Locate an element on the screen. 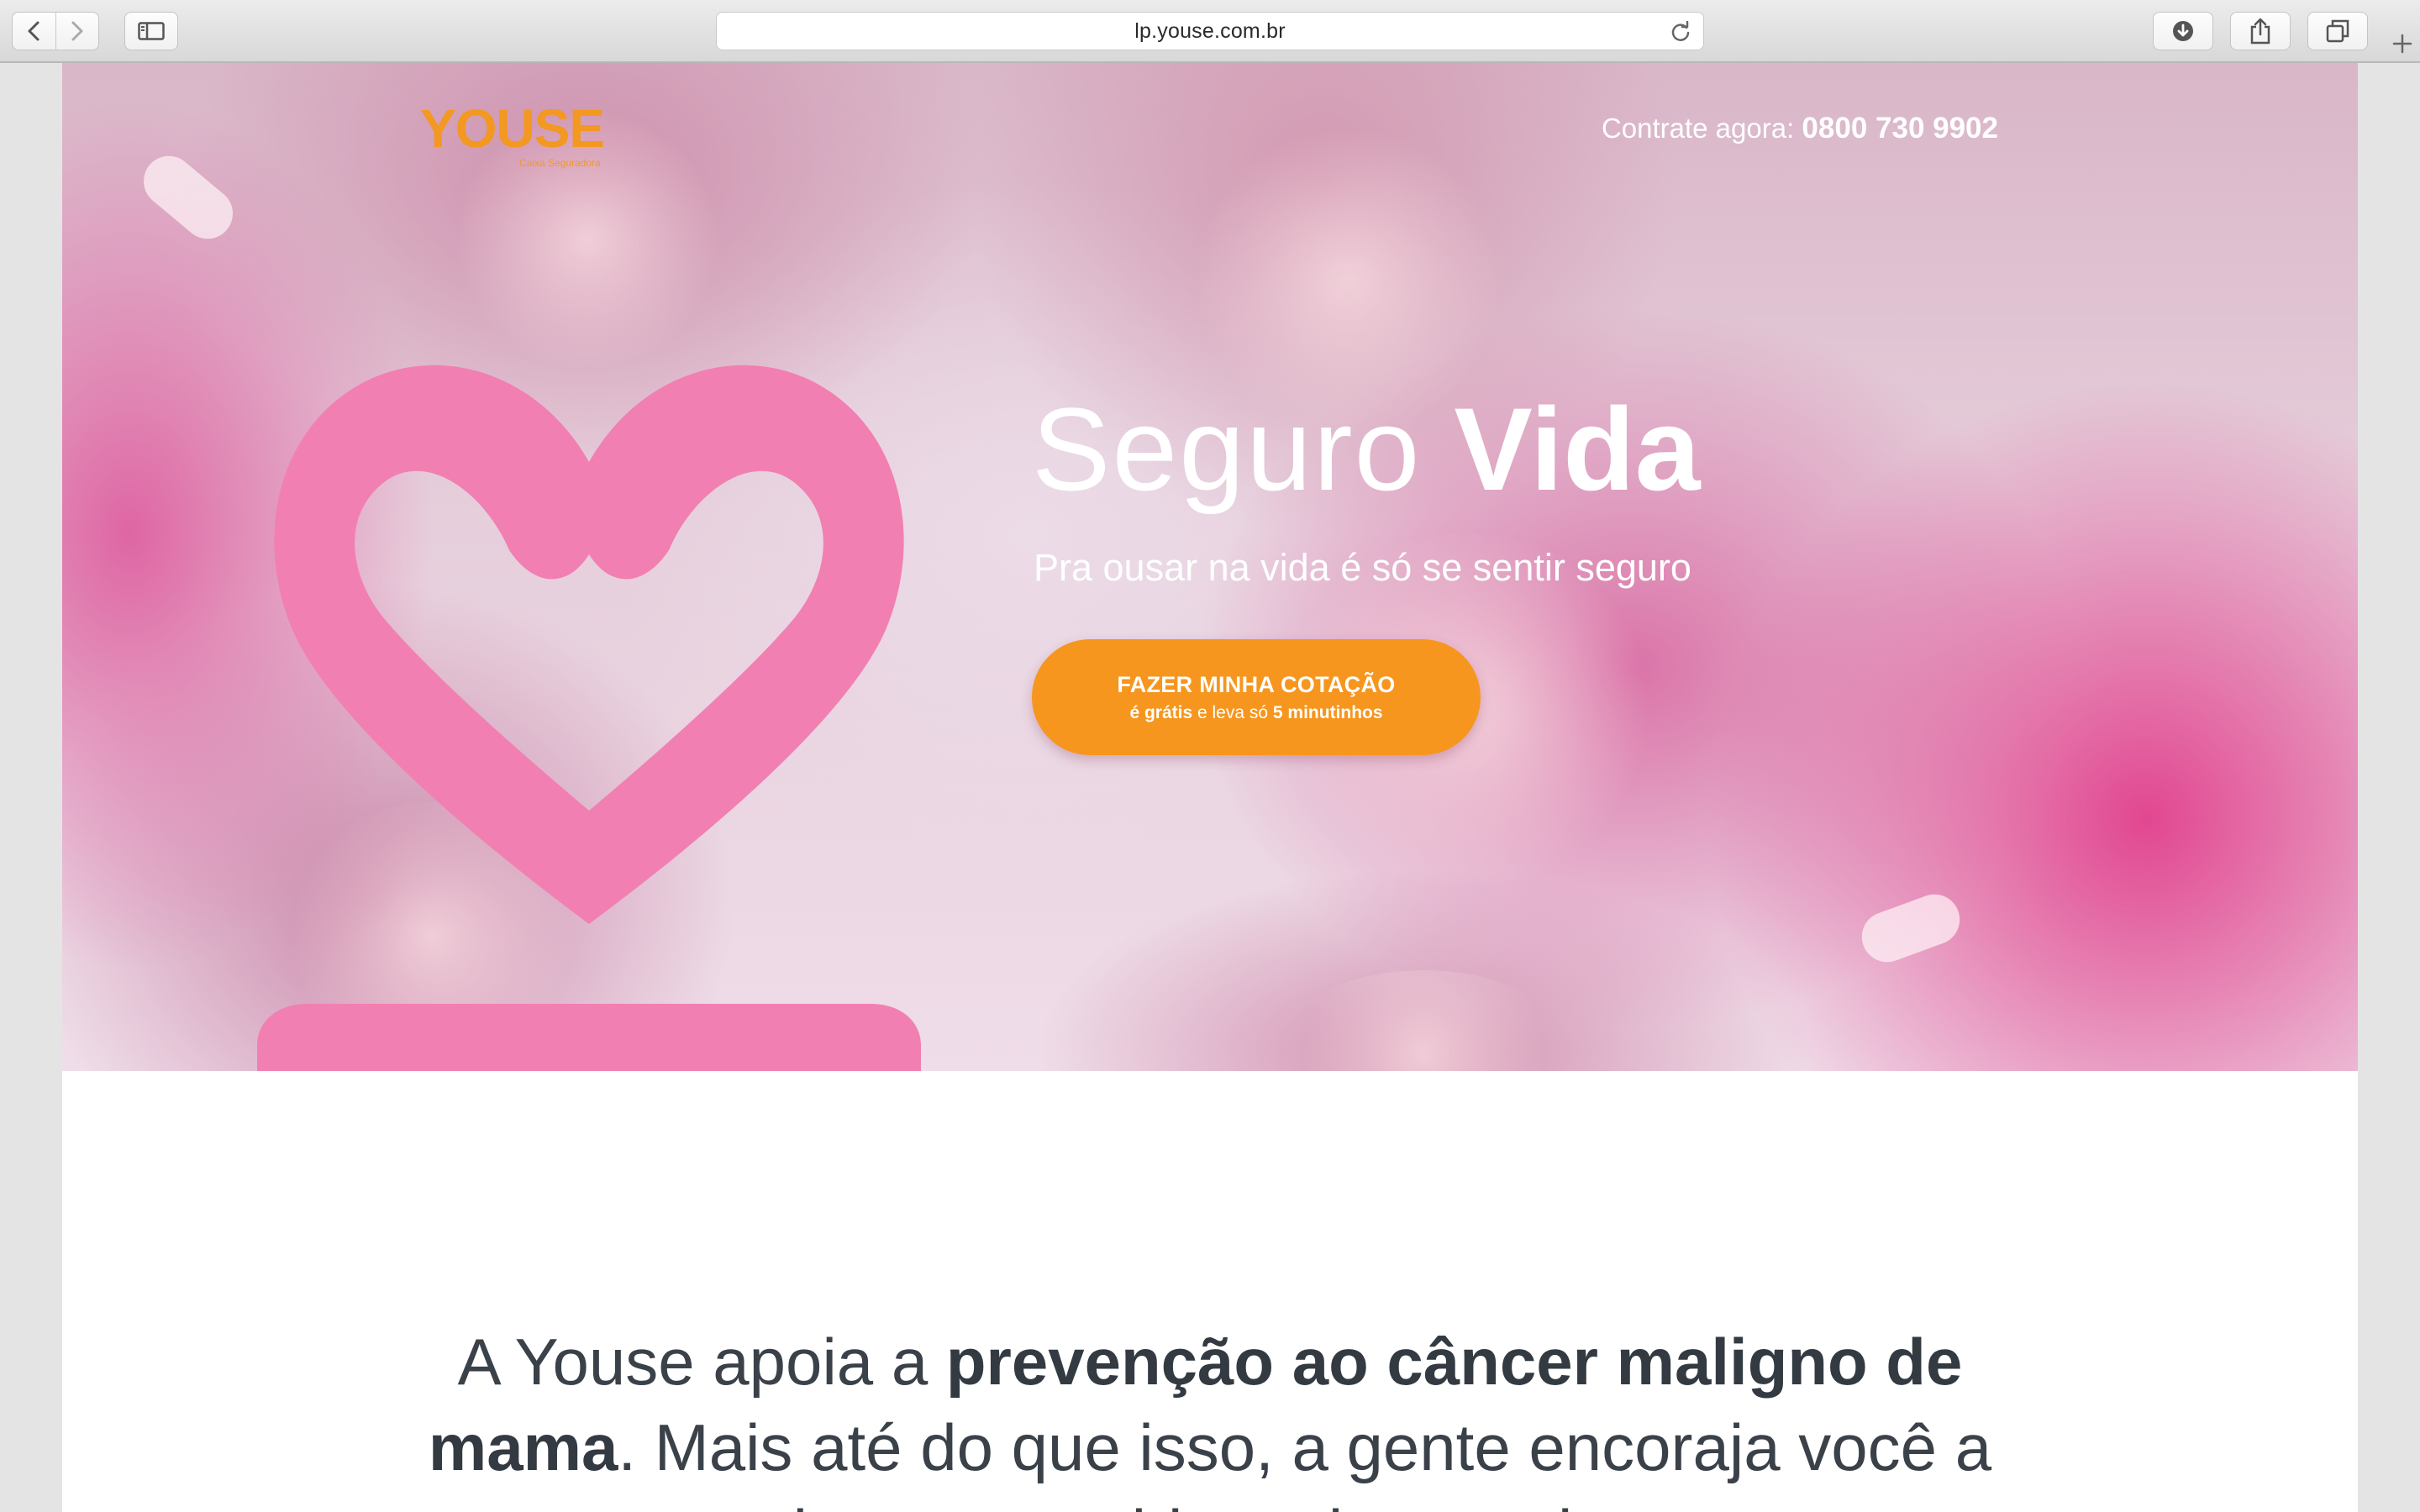  download-icon is located at coordinates (2183, 31).